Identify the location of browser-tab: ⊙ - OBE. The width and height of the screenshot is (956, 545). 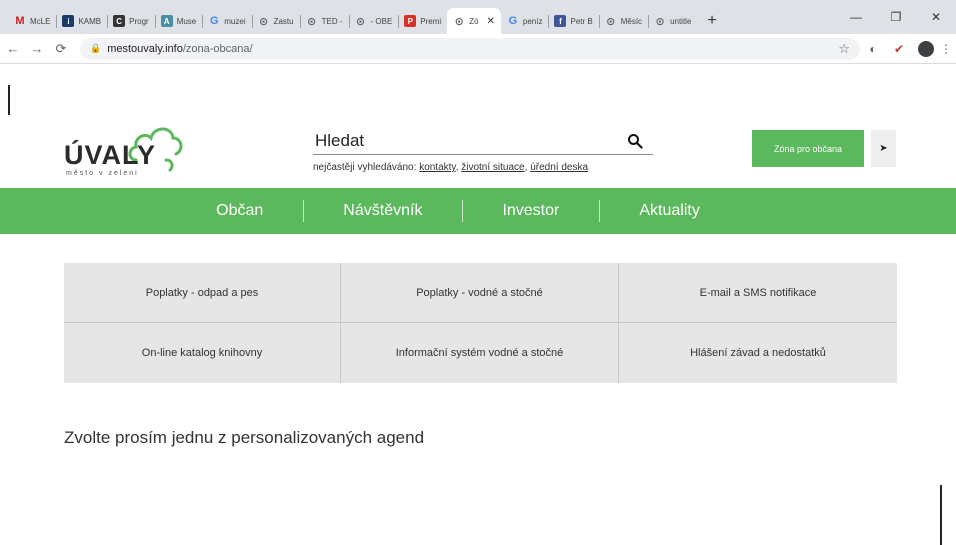
(373, 21).